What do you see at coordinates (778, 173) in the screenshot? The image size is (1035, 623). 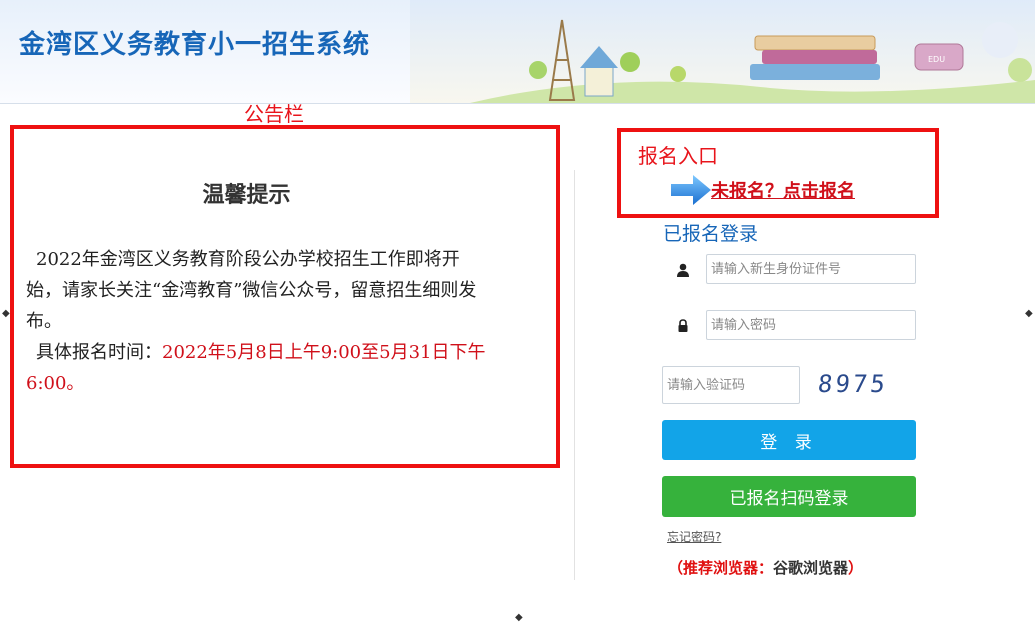 I see `register-entry-box: 报名入口 未报名？点击报名` at bounding box center [778, 173].